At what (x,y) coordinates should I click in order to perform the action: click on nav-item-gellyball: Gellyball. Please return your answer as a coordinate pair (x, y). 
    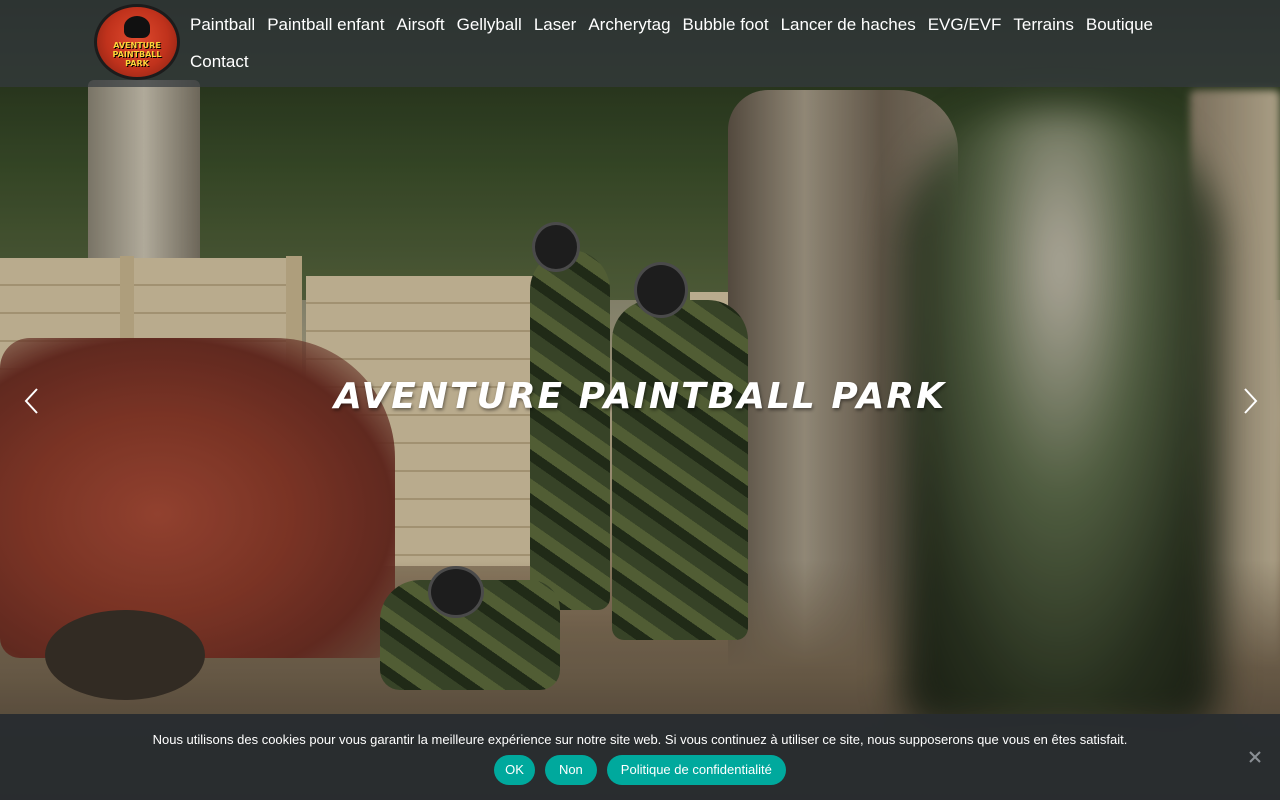
    Looking at the image, I should click on (489, 24).